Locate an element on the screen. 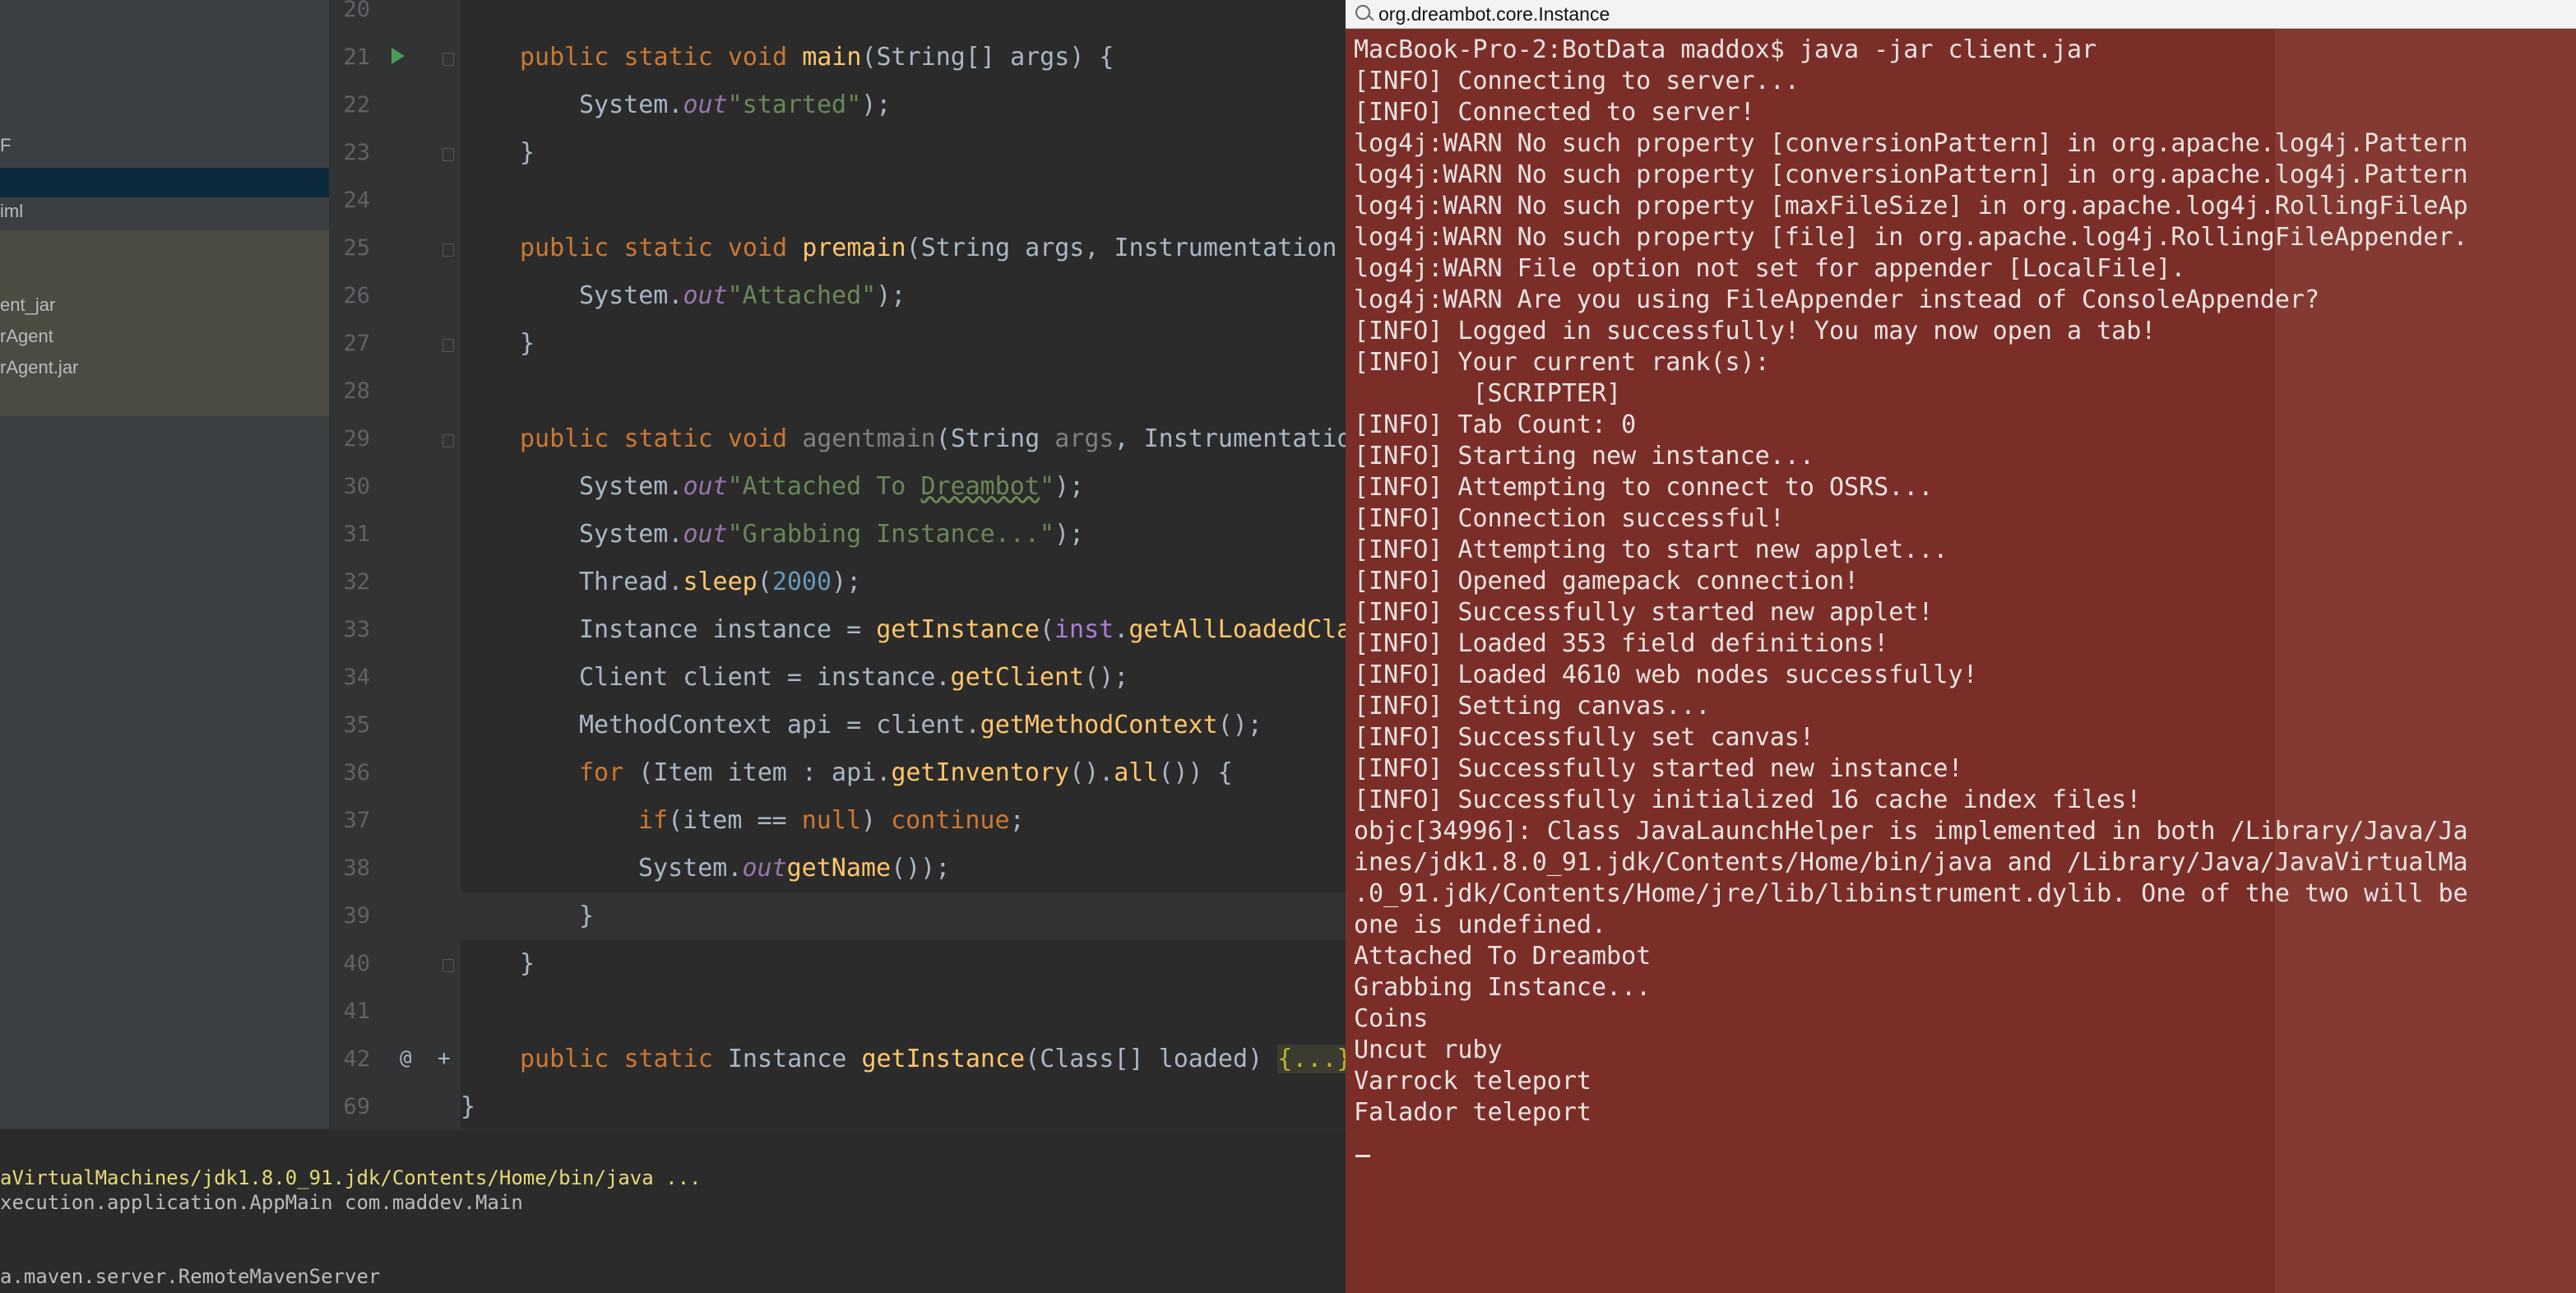  terminal-line: Attached To Dreambot is located at coordinates (1503, 956).